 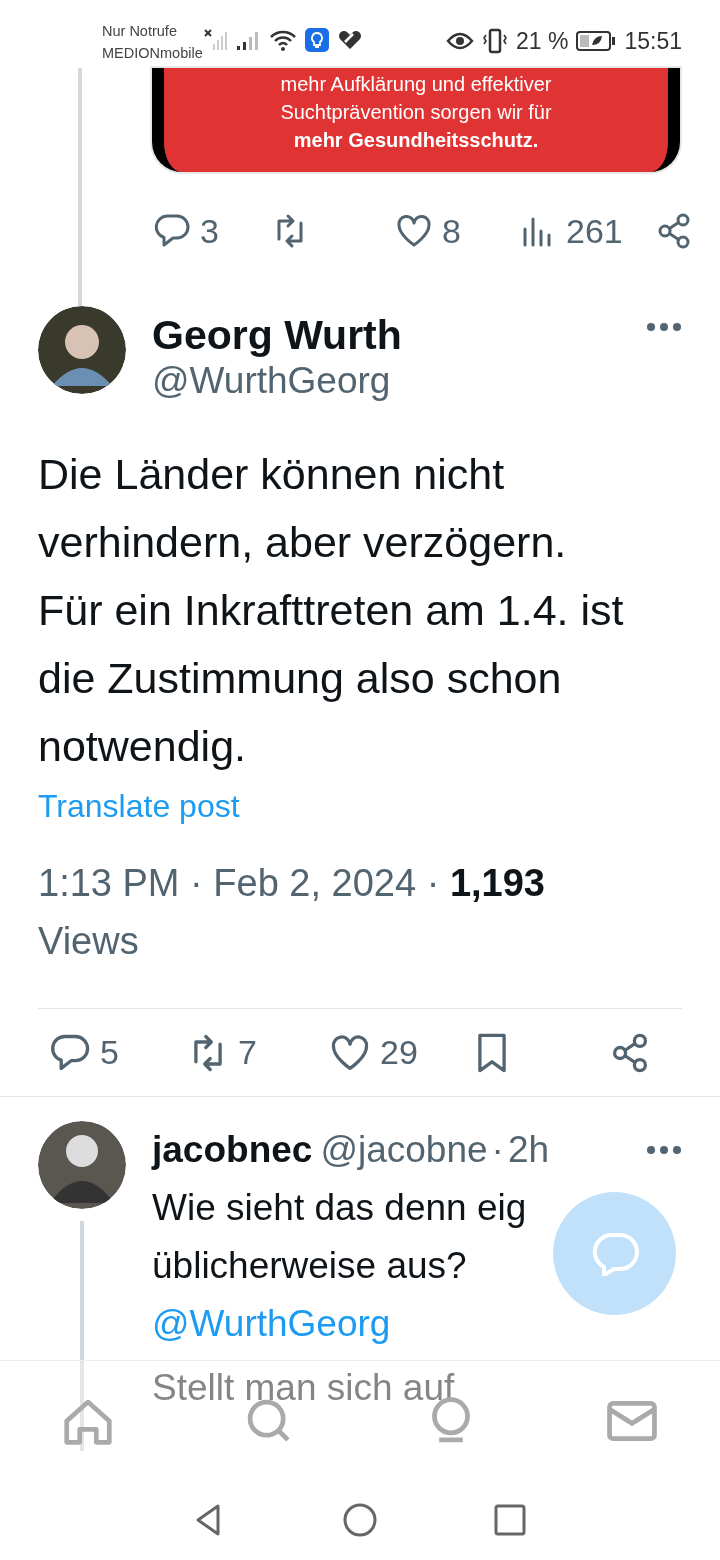 What do you see at coordinates (339, 1208) in the screenshot?
I see `reply-text: Wie sieht das denn eig` at bounding box center [339, 1208].